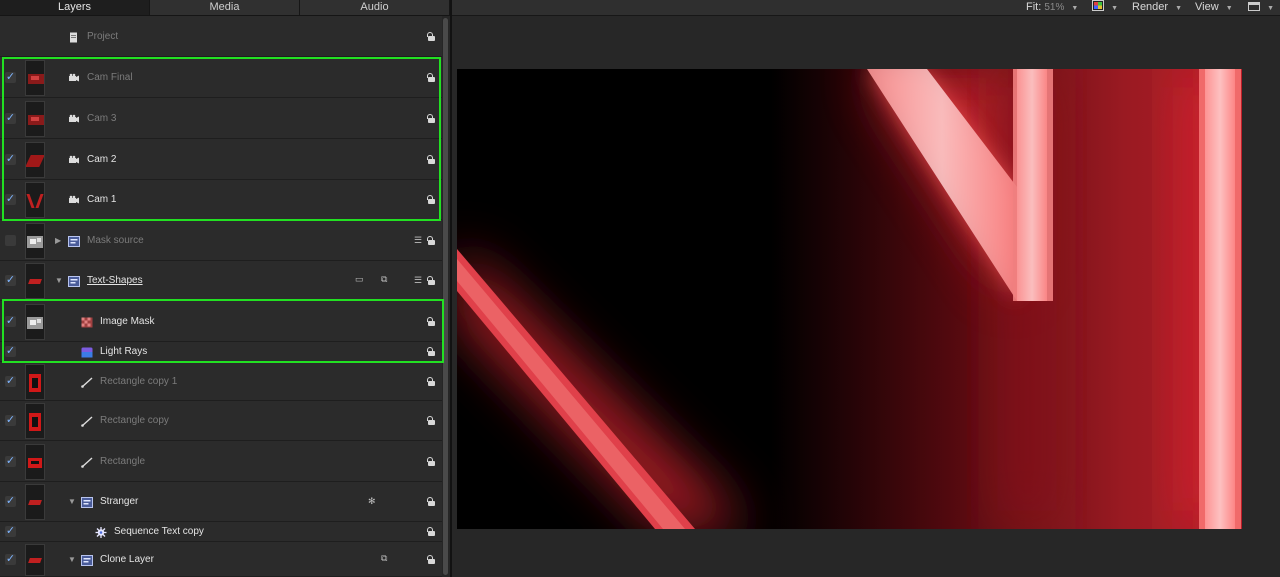 The width and height of the screenshot is (1280, 577). I want to click on viewer-toolbar: Fit: 51% ▼ ▼ Render ▼ View ▼ ▼, so click(866, 8).